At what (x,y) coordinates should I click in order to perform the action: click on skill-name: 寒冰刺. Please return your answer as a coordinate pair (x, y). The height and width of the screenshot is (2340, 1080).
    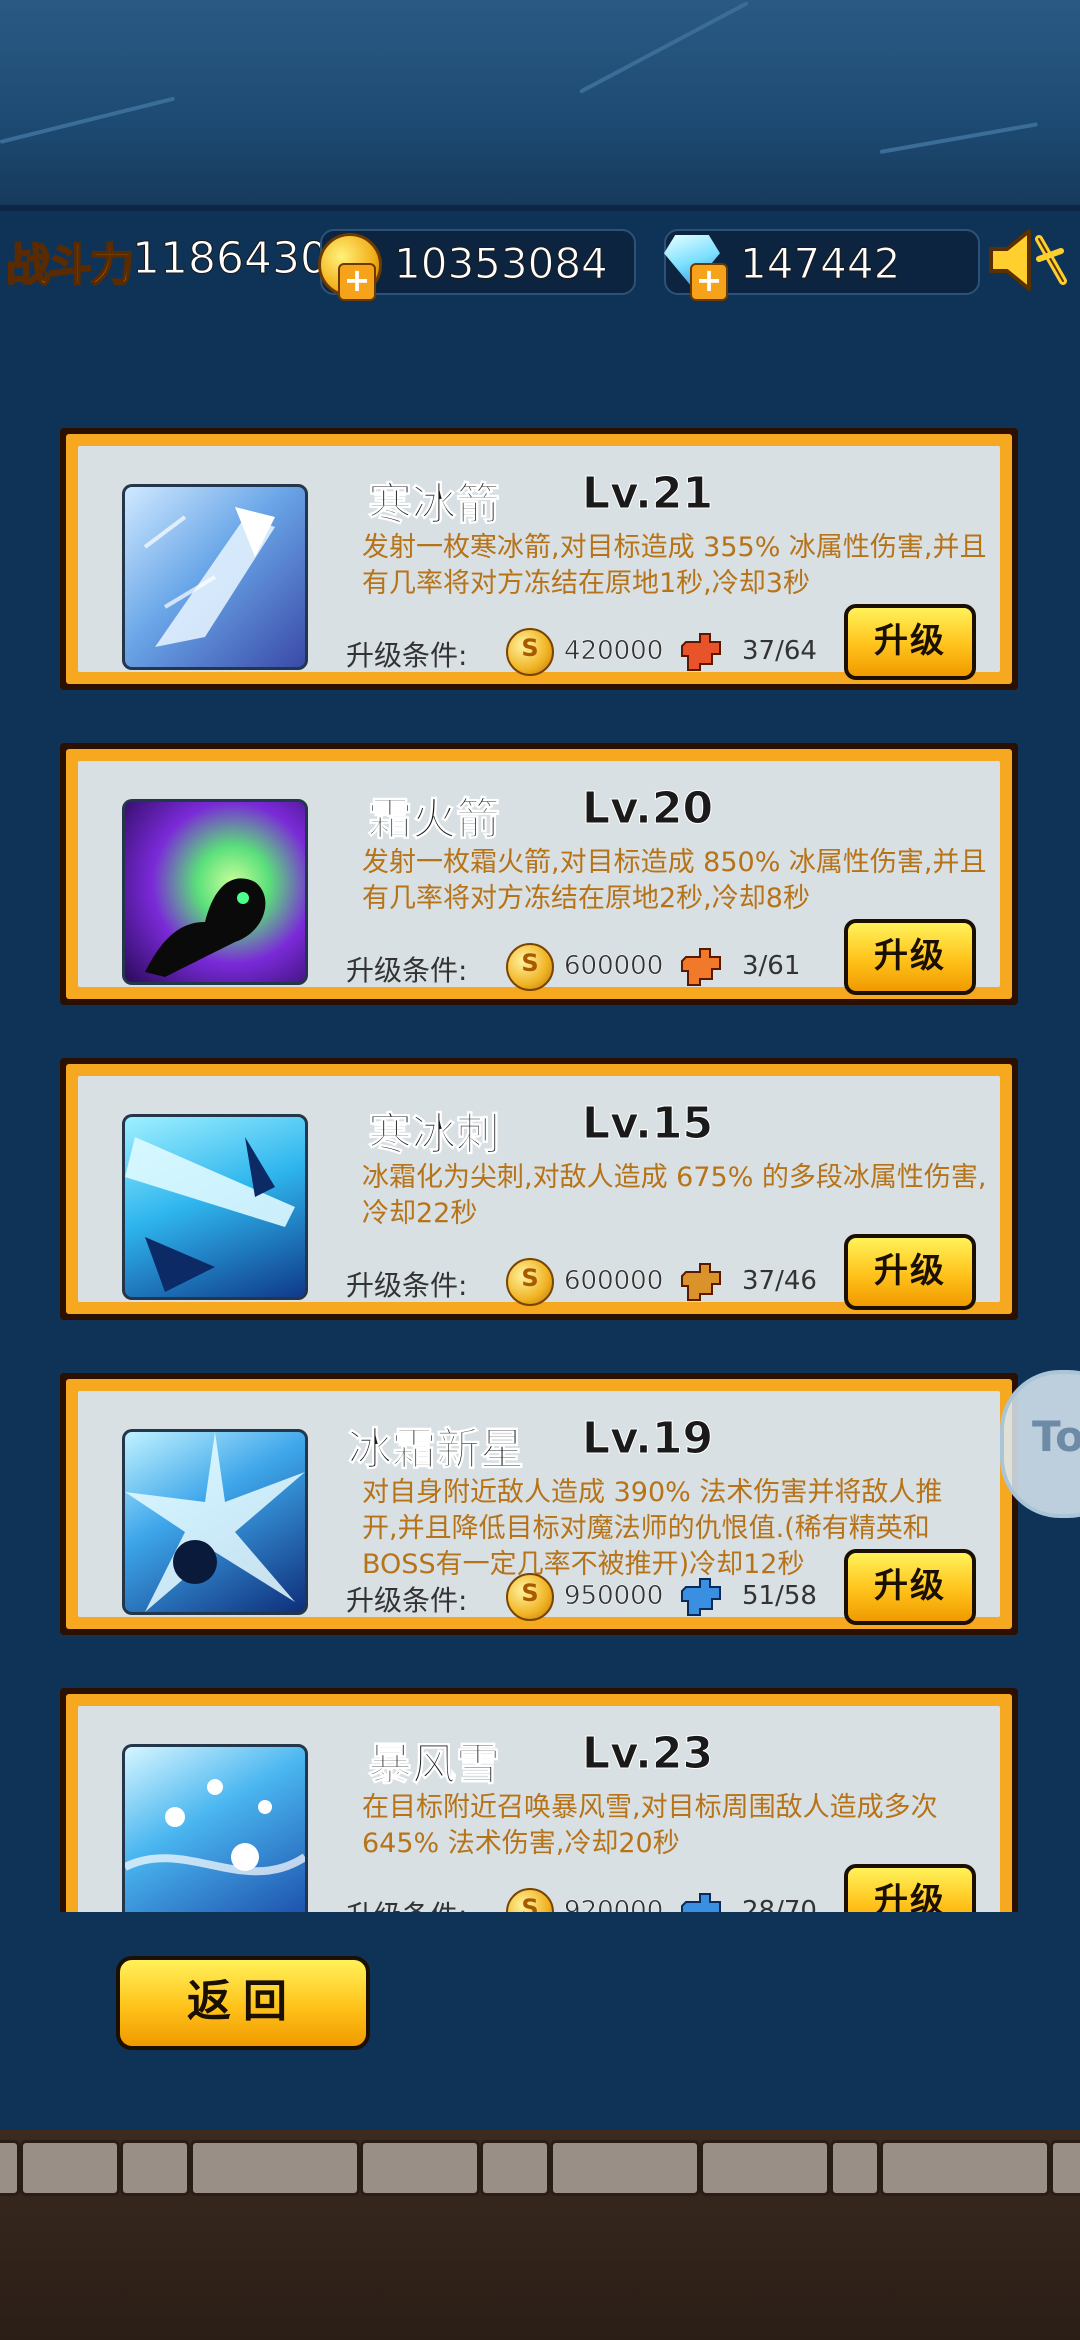
    Looking at the image, I should click on (434, 1135).